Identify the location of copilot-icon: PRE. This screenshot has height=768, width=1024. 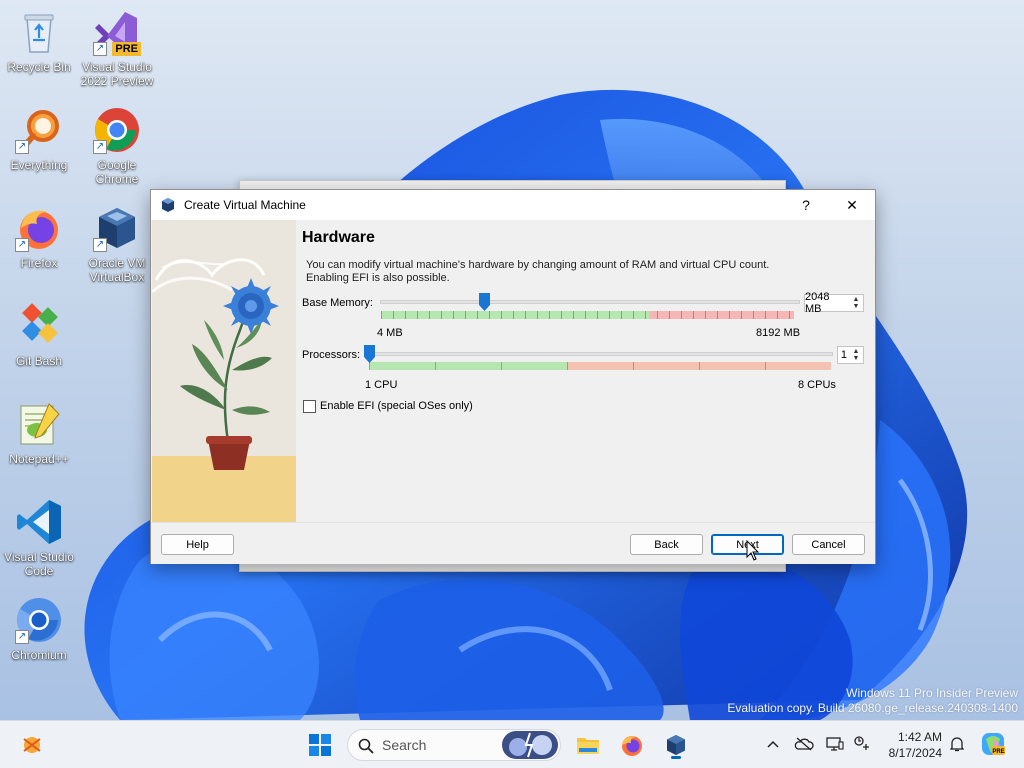
(993, 744).